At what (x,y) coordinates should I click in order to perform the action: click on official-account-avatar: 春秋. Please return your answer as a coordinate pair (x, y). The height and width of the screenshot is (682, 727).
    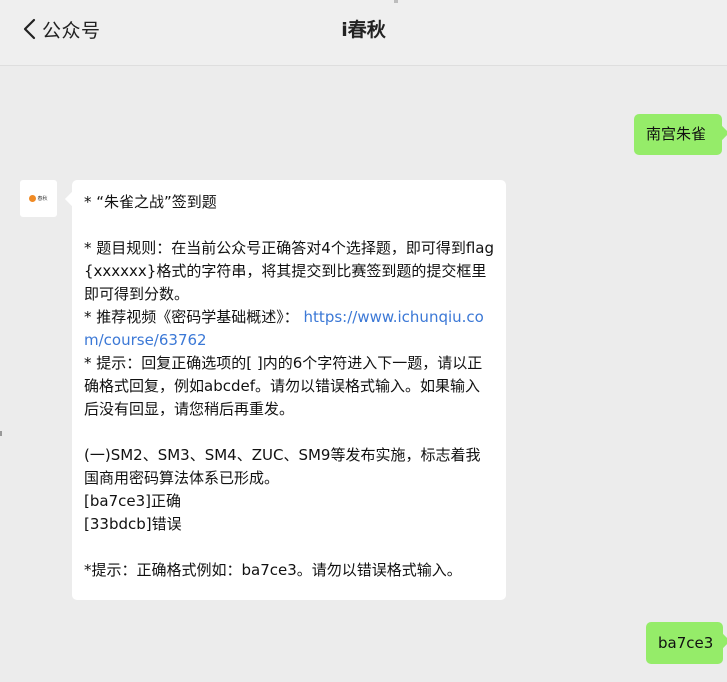
    Looking at the image, I should click on (38, 198).